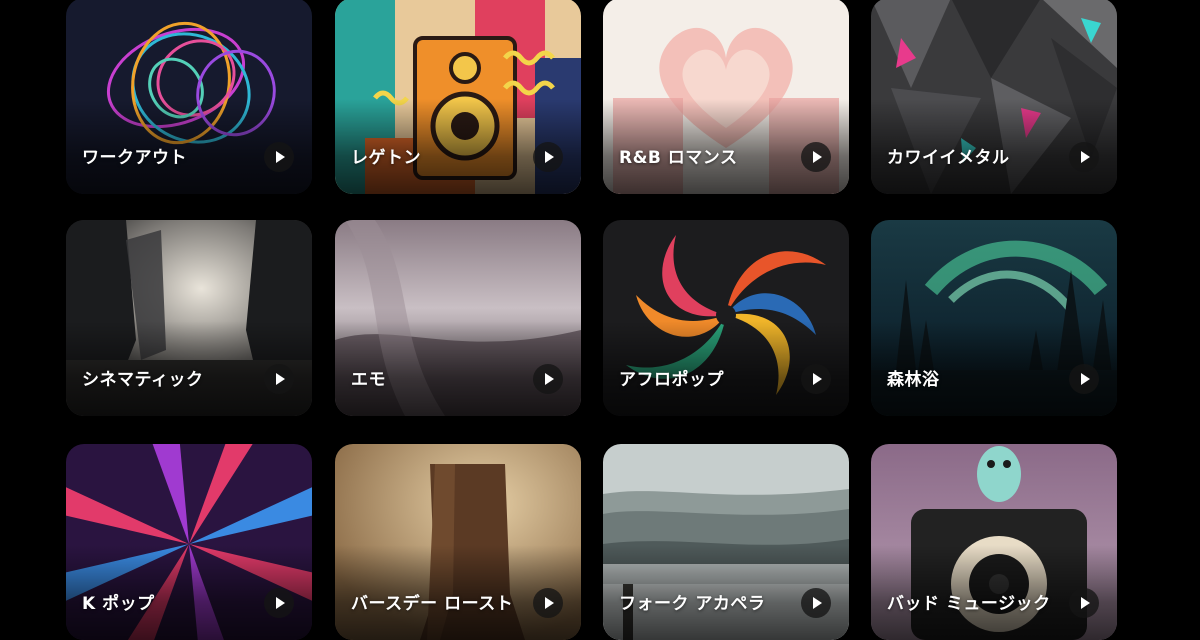  I want to click on card-forest-bathing: 森林浴, so click(994, 318).